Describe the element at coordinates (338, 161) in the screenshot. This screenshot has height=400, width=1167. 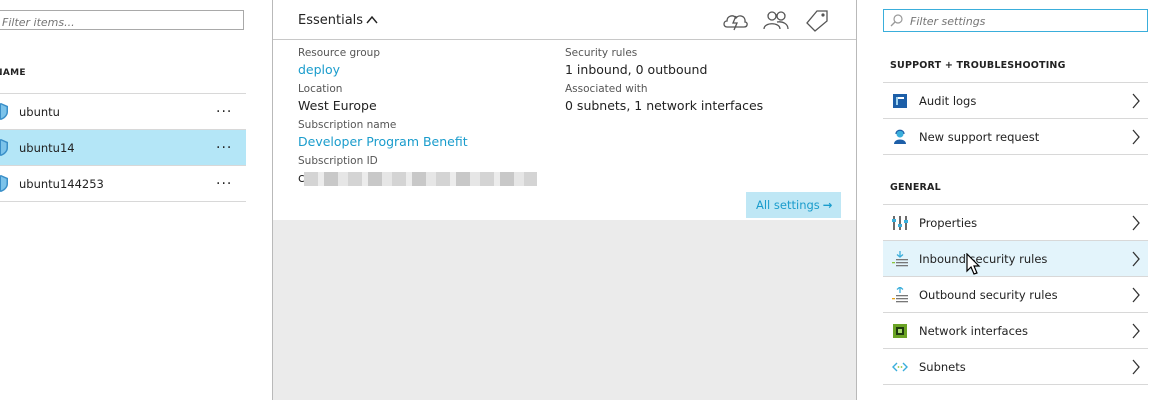
I see `subscription-id-label: Subscription ID` at that location.